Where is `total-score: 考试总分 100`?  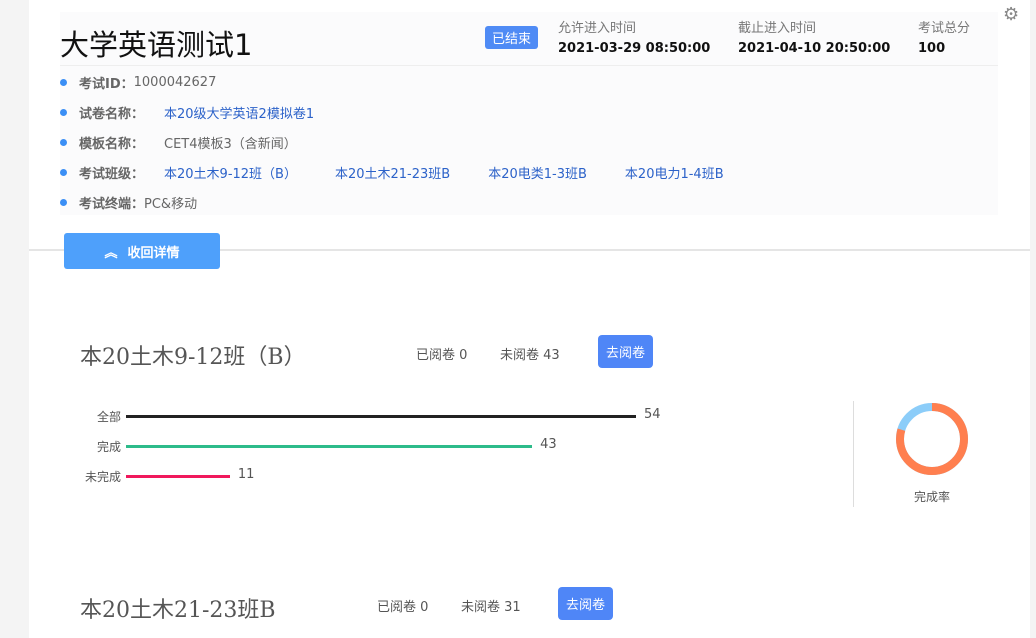
total-score: 考试总分 100 is located at coordinates (944, 36).